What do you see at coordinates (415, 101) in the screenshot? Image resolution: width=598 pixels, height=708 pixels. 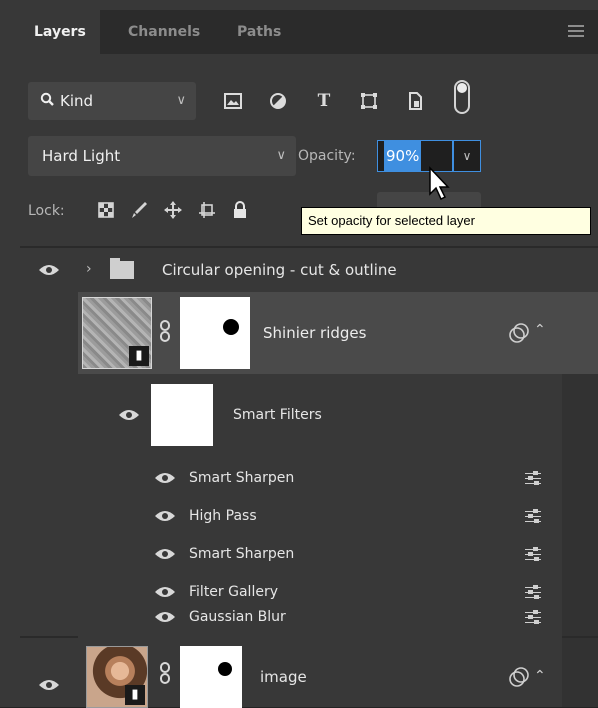 I see `smart-object-filter-icon` at bounding box center [415, 101].